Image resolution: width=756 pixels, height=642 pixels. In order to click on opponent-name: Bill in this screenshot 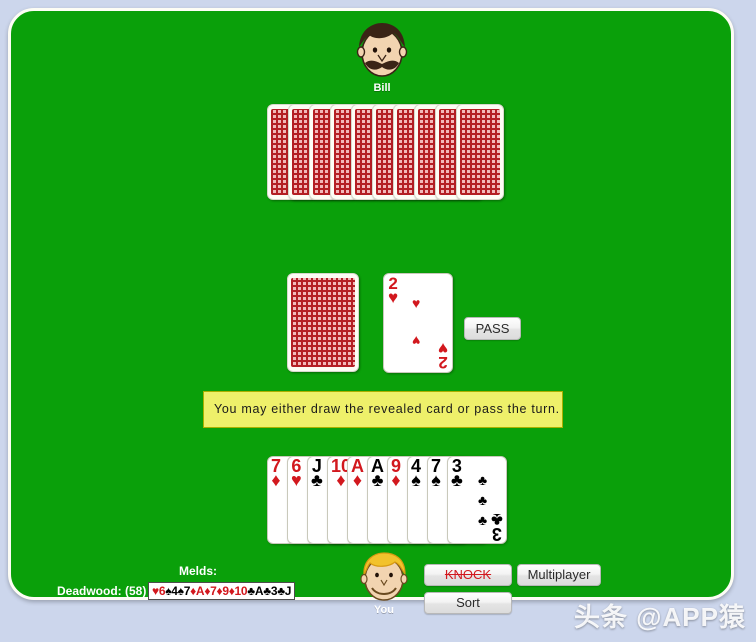, I will do `click(382, 88)`.